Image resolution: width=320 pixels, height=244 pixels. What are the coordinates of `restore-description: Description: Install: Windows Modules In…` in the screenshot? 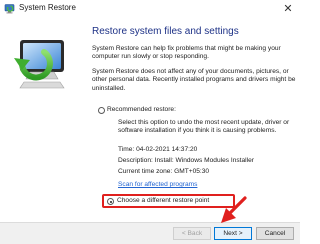 It's located at (186, 160).